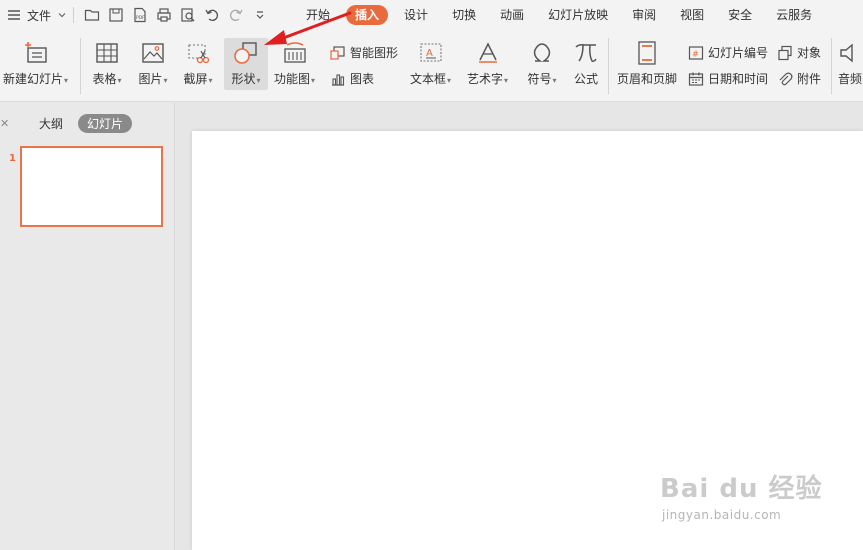 This screenshot has height=550, width=863. What do you see at coordinates (198, 53) in the screenshot?
I see `screenshot-scissors-icon` at bounding box center [198, 53].